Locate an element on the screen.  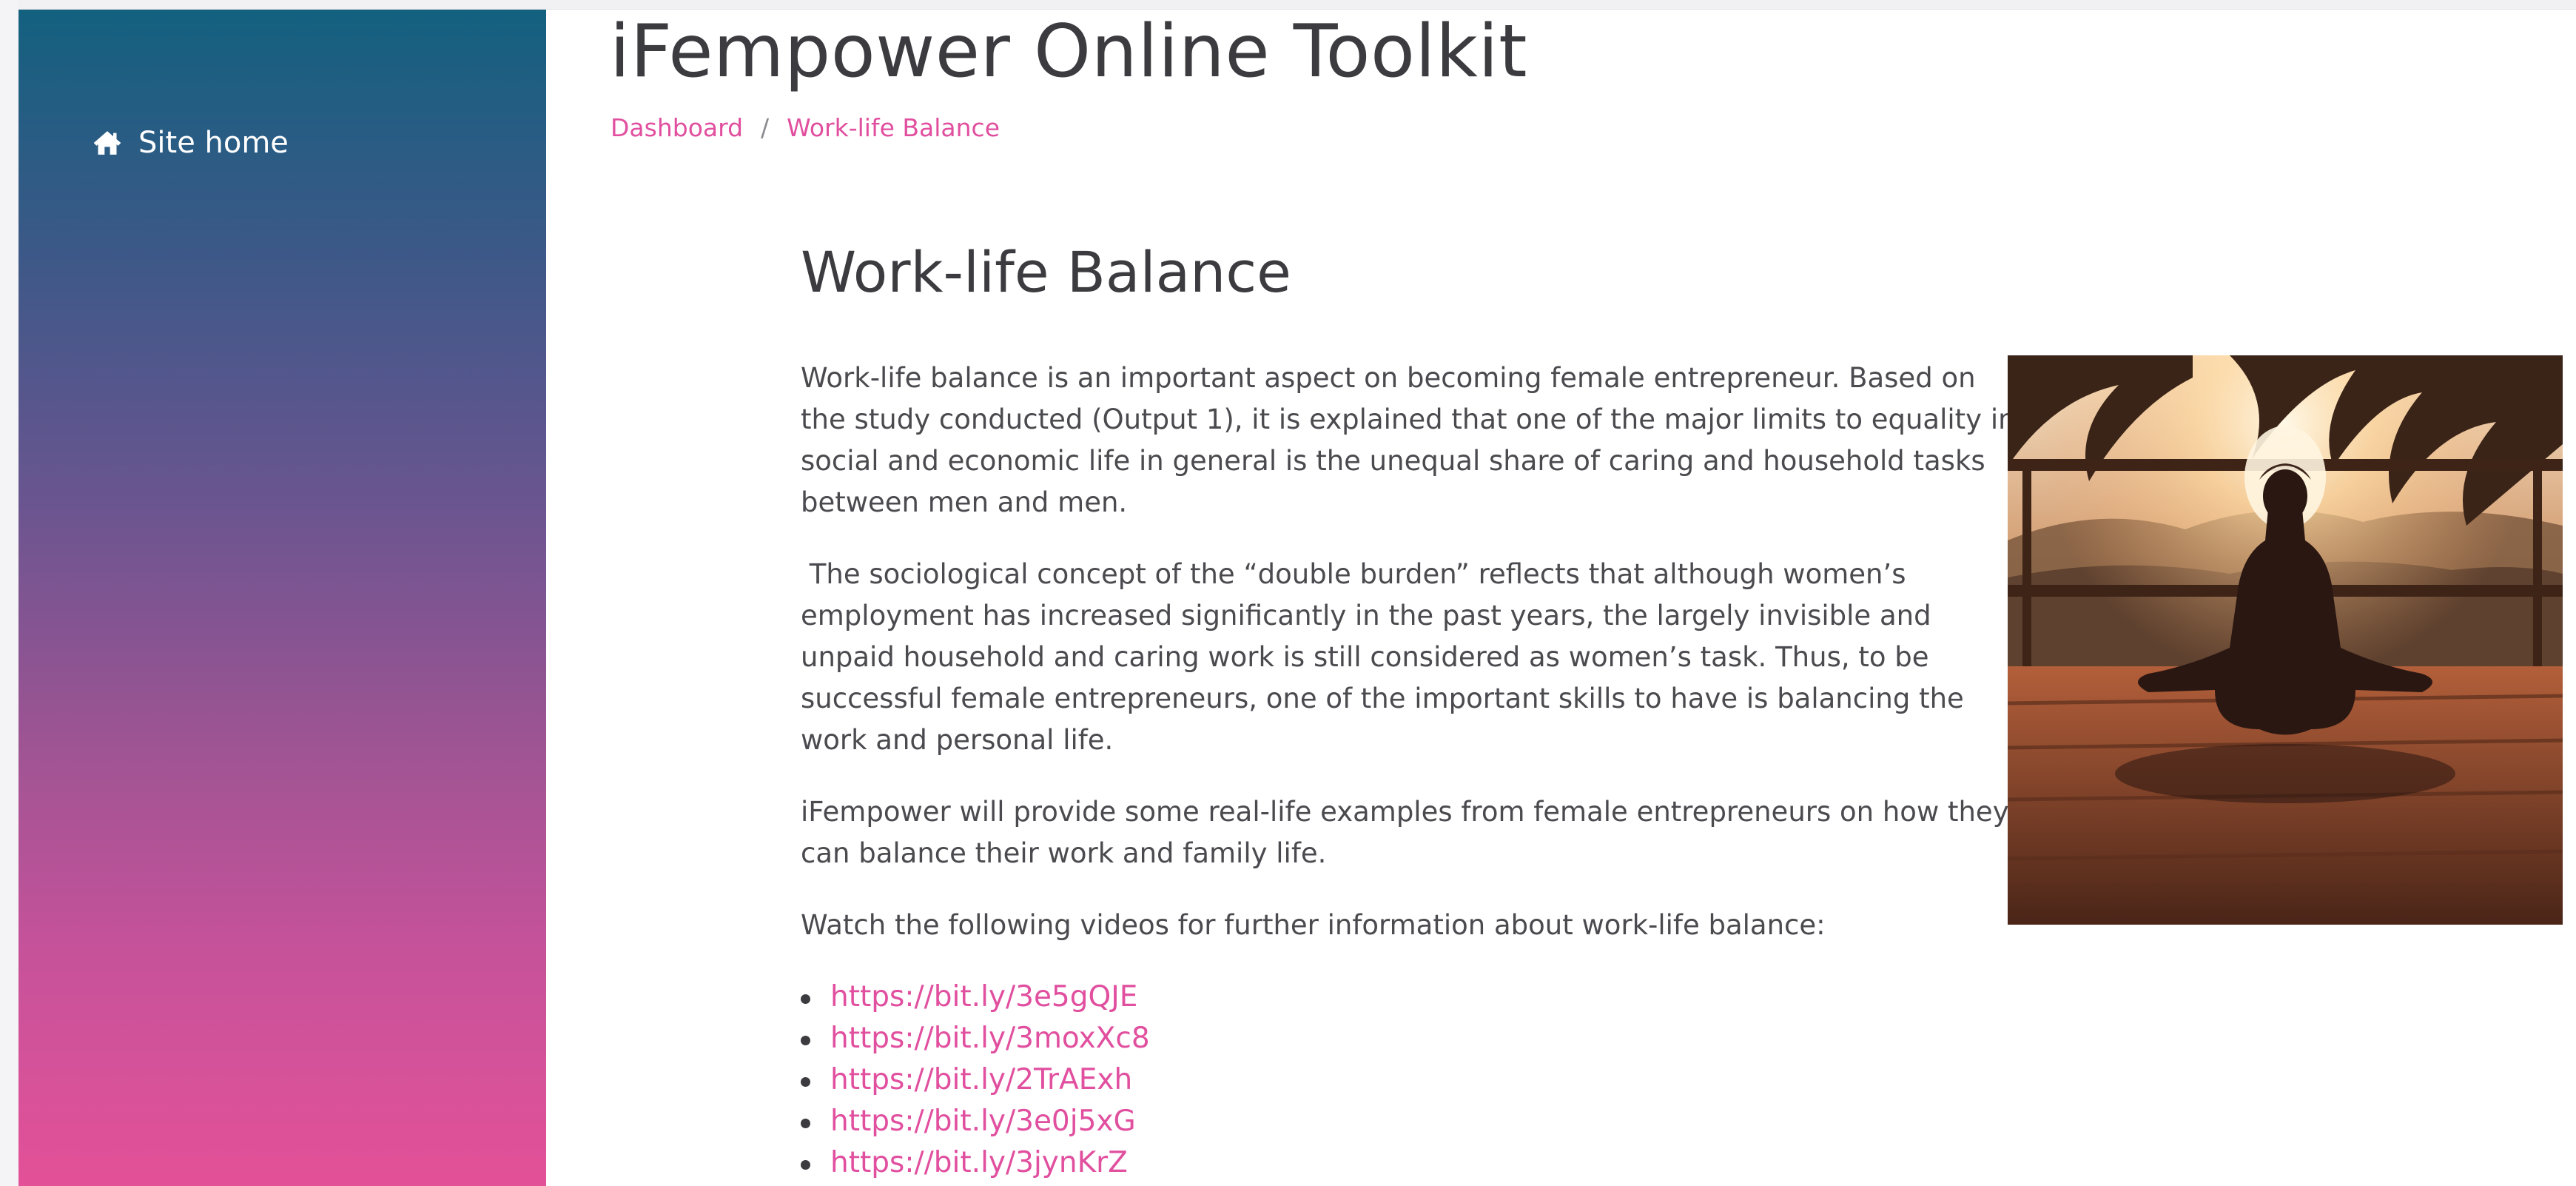
page-heading: Work-life Balance is located at coordinates (1046, 272).